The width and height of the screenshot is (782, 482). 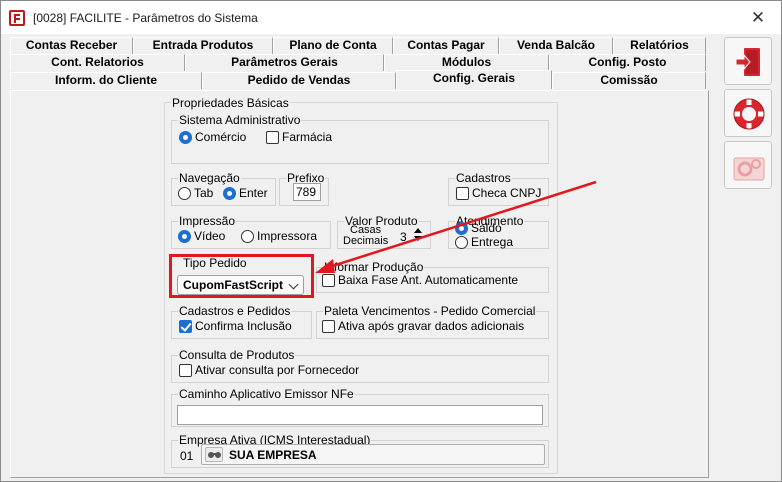 I want to click on impressao-video-radio, so click(x=184, y=236).